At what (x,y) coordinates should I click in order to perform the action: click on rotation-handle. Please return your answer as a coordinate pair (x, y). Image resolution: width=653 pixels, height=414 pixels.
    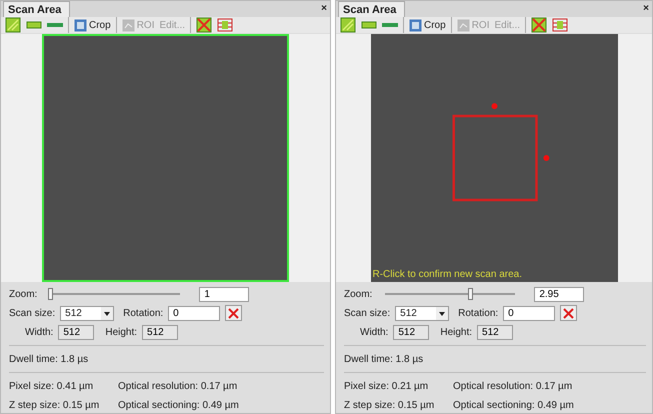
    Looking at the image, I should click on (494, 106).